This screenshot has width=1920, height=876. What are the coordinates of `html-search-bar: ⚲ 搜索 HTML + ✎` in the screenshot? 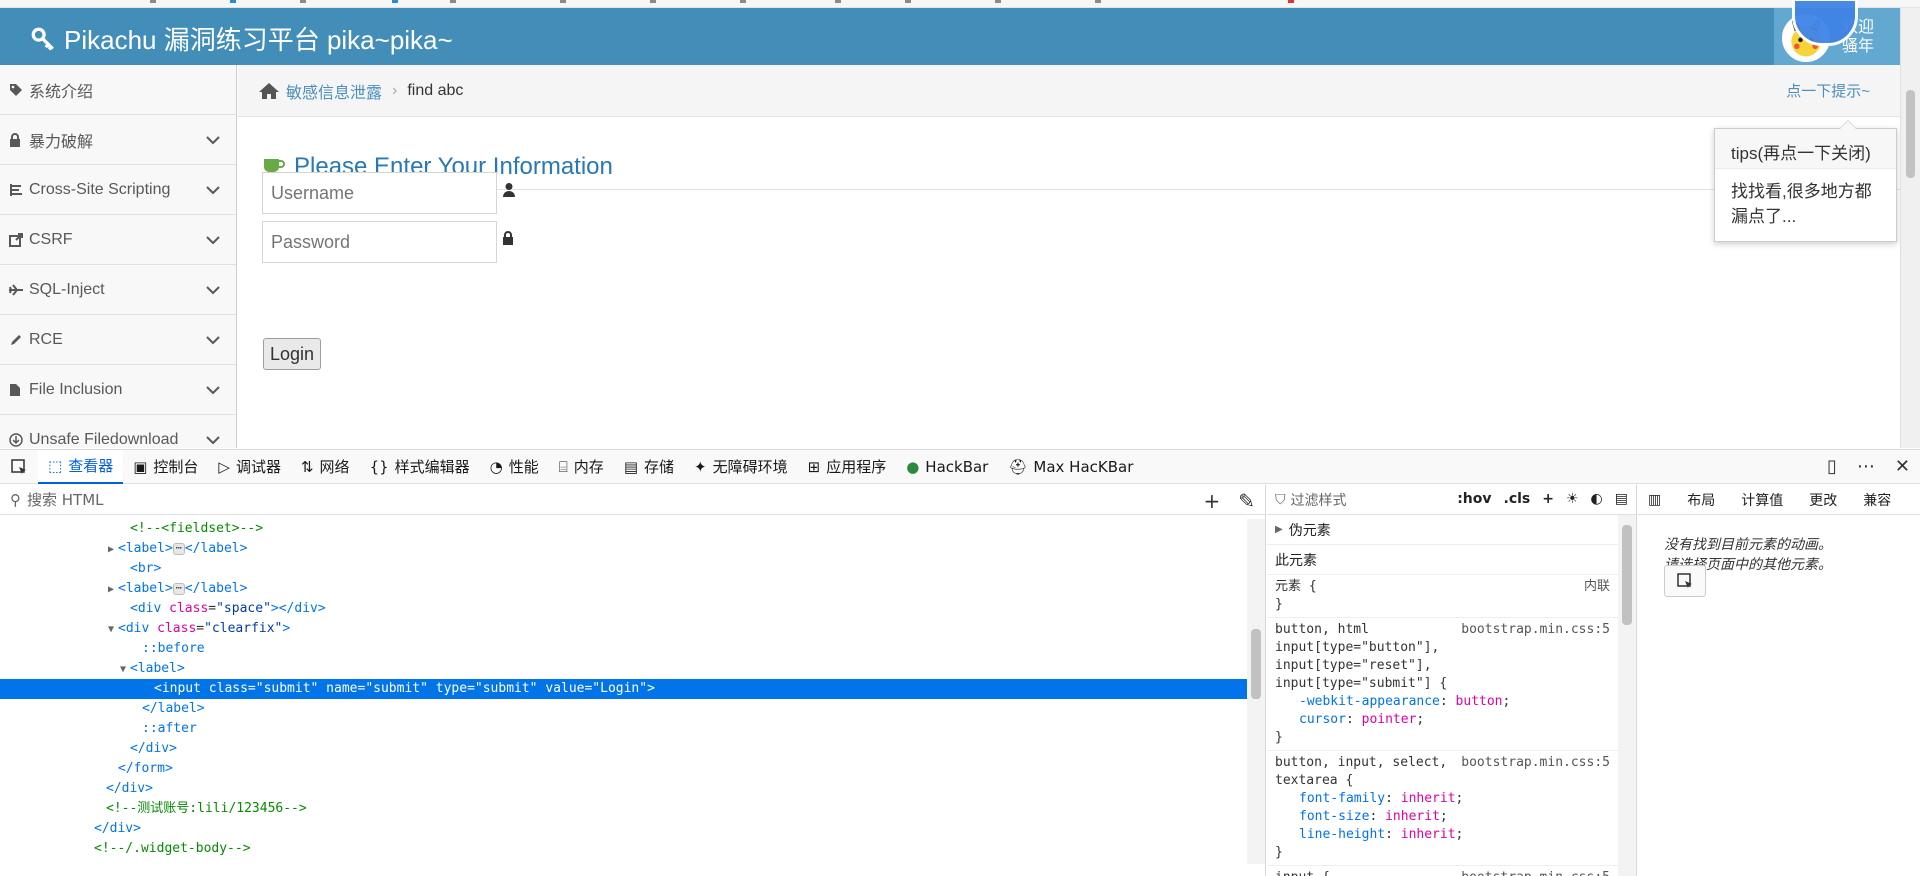 It's located at (632, 500).